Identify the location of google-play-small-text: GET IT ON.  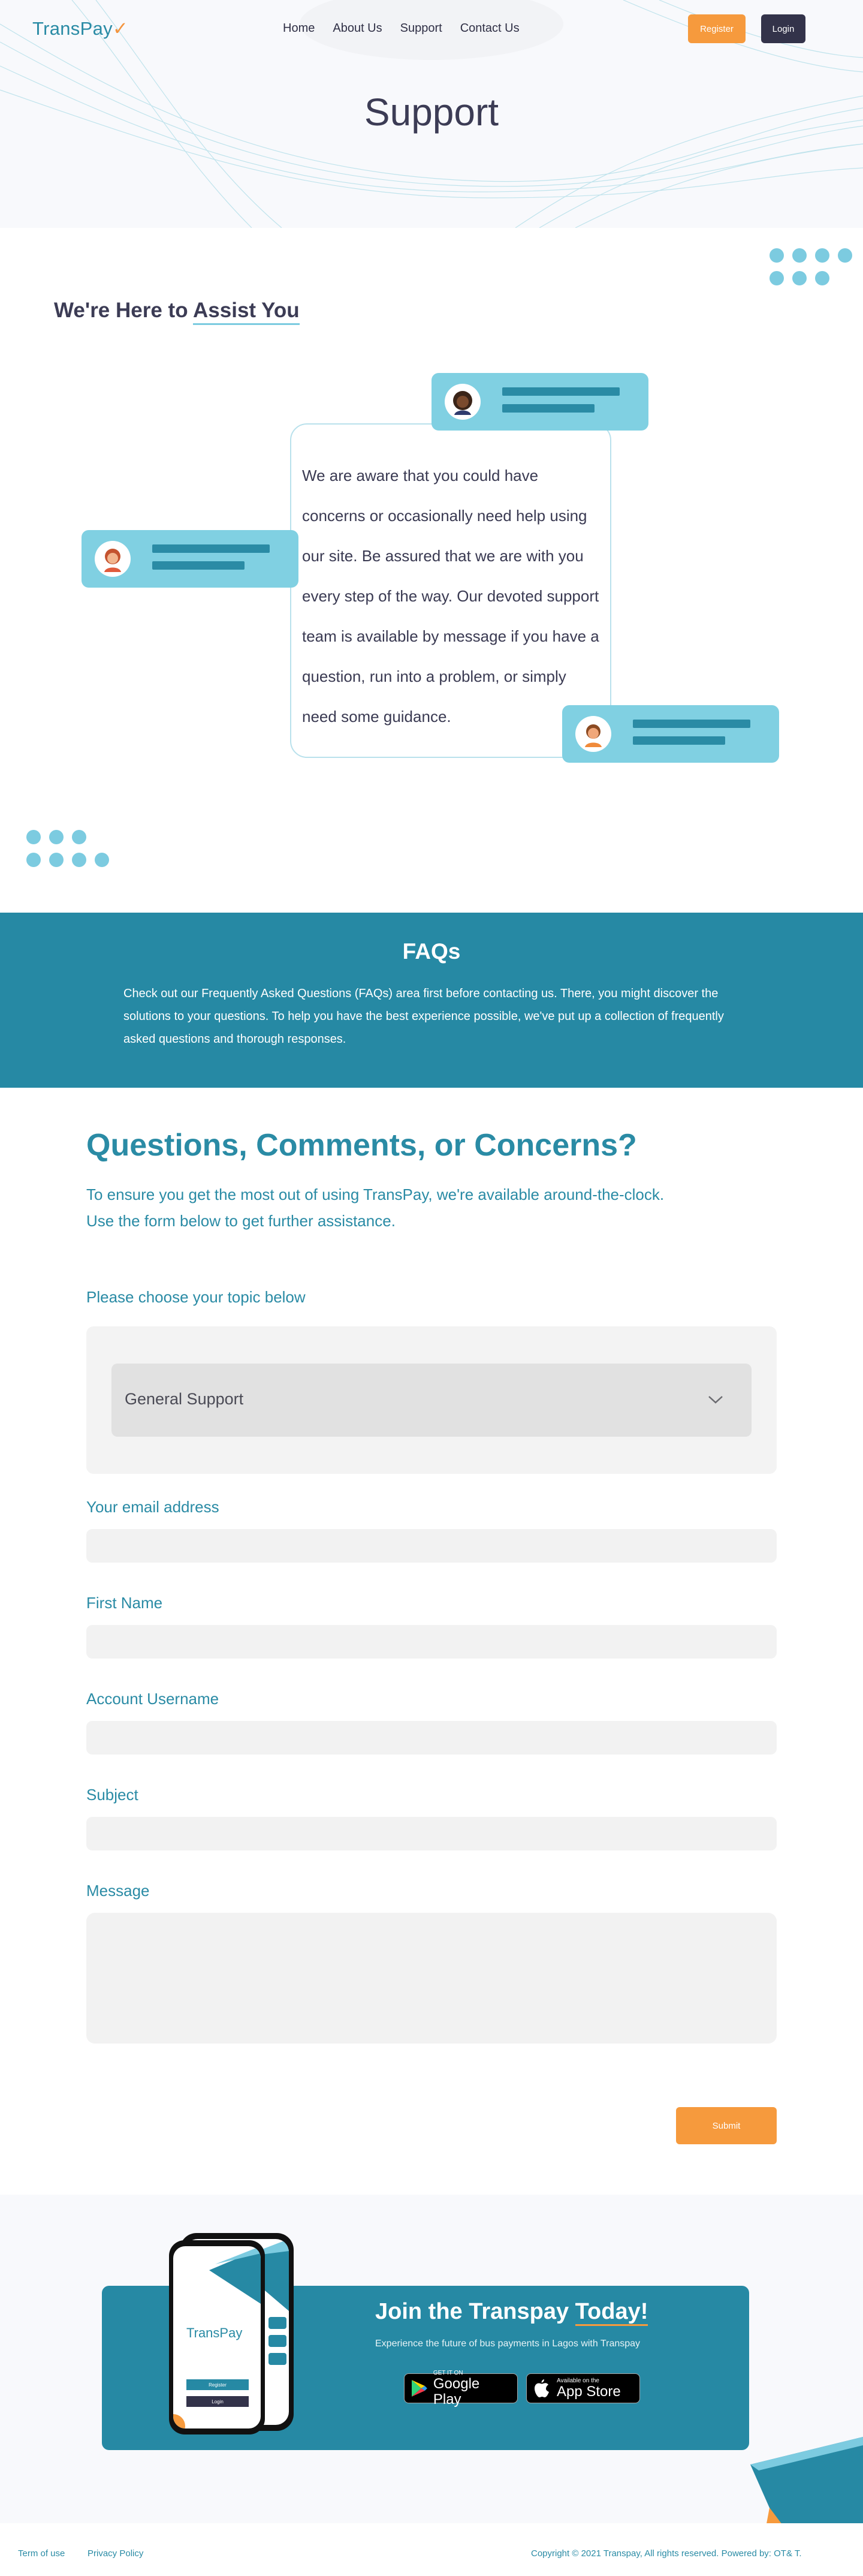
(448, 2372).